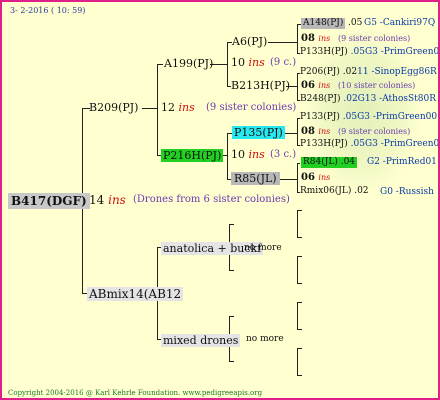 This screenshot has width=440, height=400. What do you see at coordinates (407, 192) in the screenshot?
I see `rmix-label: G0 -Russish` at bounding box center [407, 192].